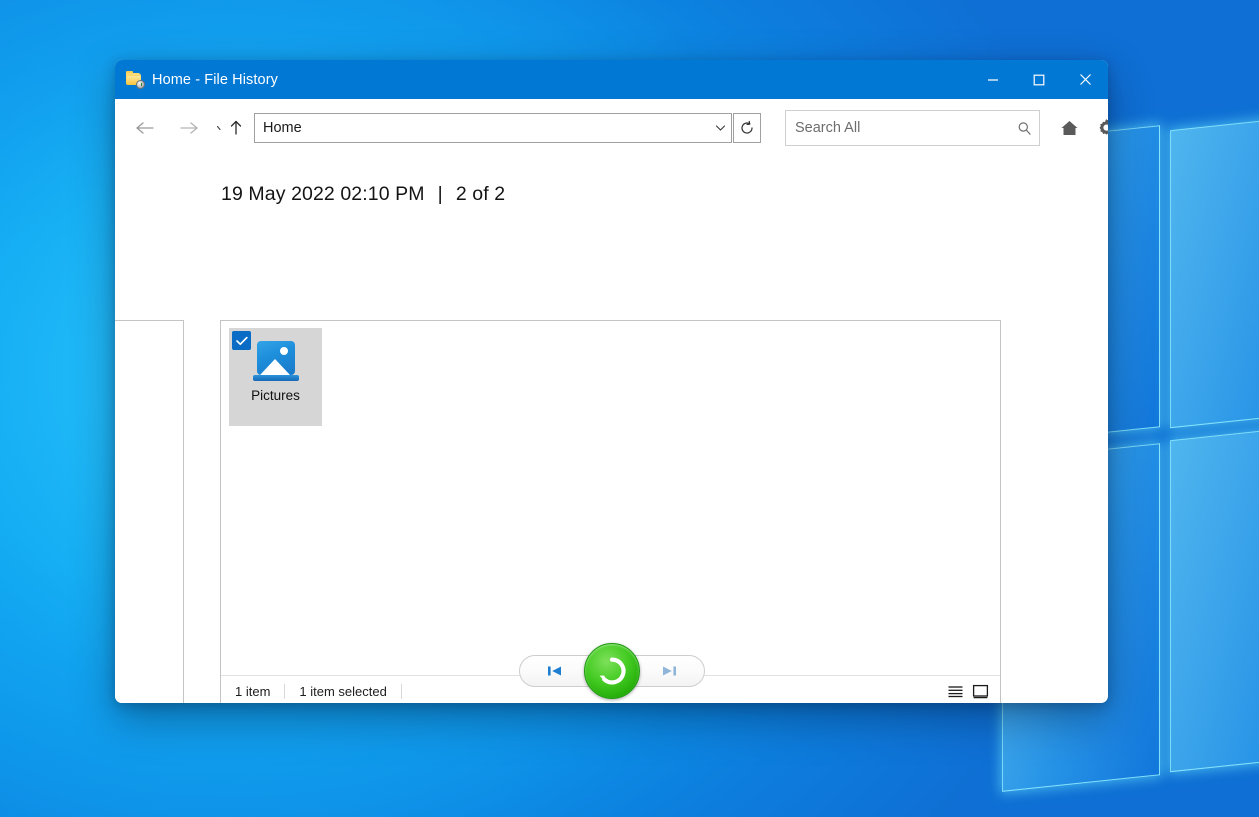 The image size is (1259, 817). I want to click on logo-pane-bottom-right, so click(1214, 593).